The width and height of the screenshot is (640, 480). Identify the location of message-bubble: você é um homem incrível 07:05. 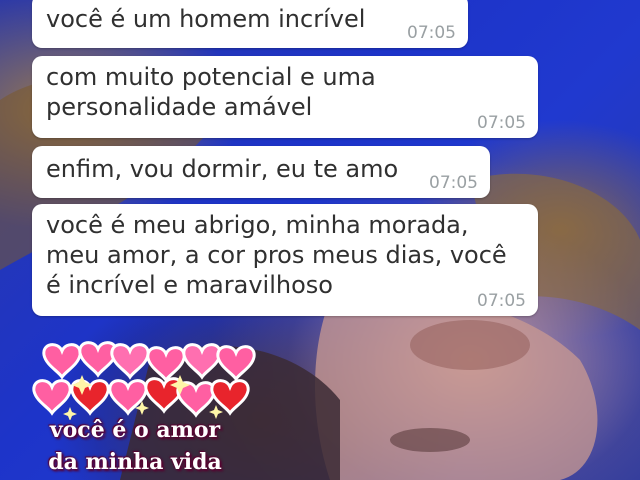
(250, 24).